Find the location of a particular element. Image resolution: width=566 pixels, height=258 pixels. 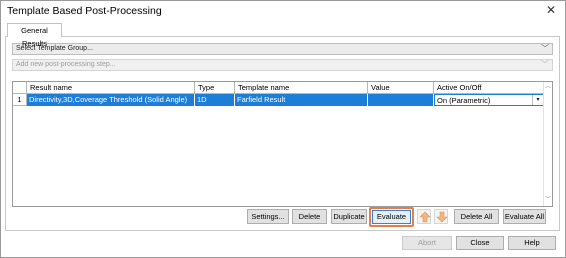

arrow-down-icon is located at coordinates (442, 217).